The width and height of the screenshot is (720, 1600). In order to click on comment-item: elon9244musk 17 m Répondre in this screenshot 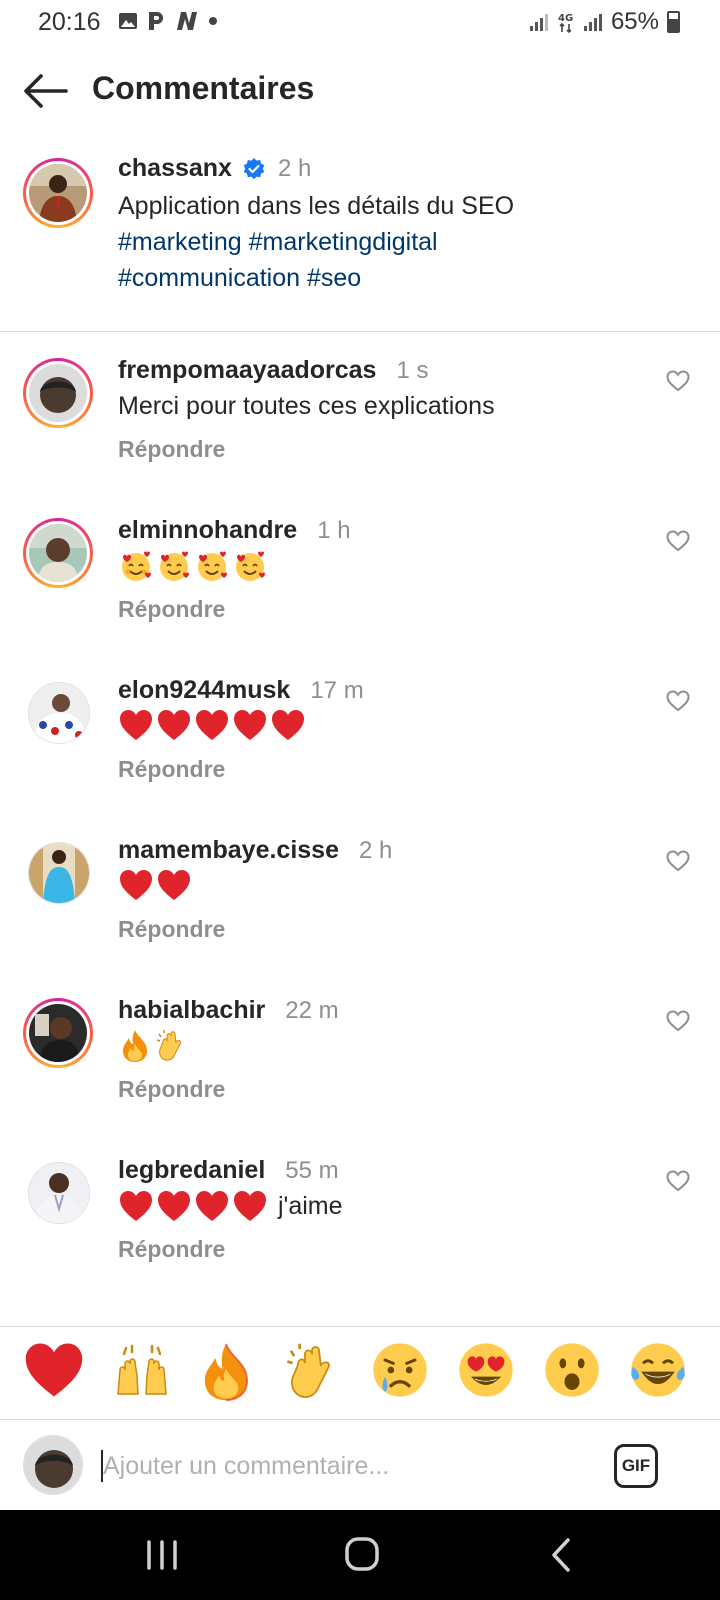, I will do `click(360, 736)`.